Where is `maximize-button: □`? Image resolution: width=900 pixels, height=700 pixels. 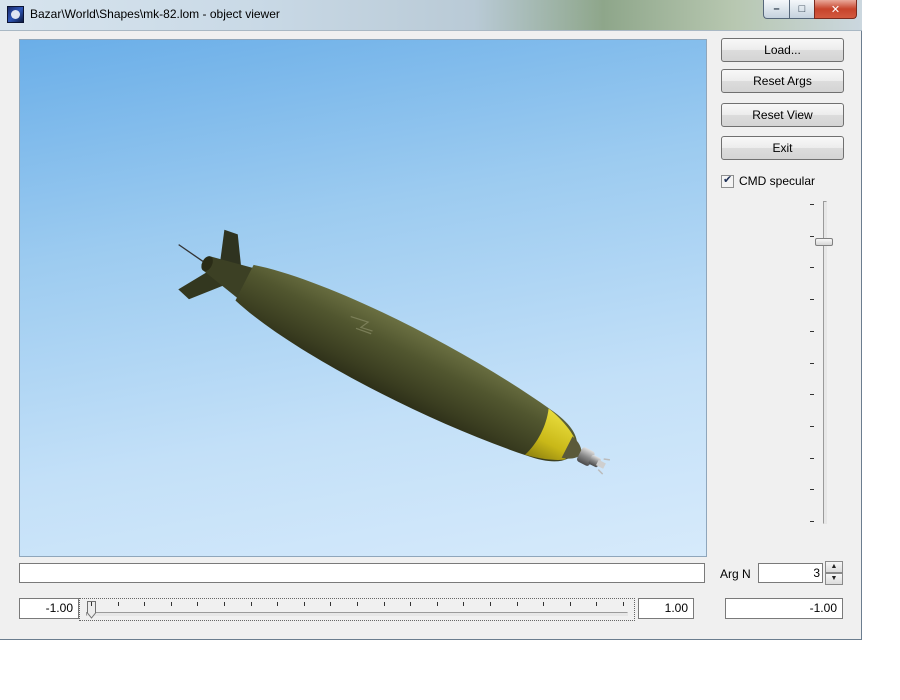
maximize-button: □ is located at coordinates (801, 9).